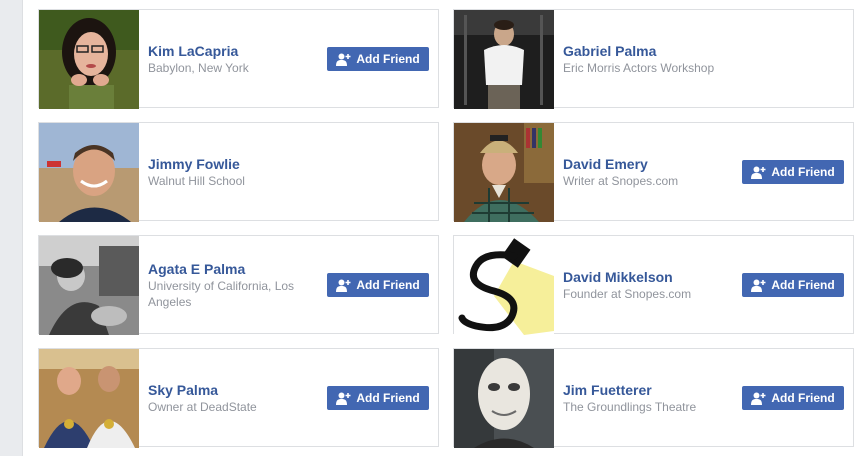  Describe the element at coordinates (587, 181) in the screenshot. I see `workplace-prefix: Writer at` at that location.